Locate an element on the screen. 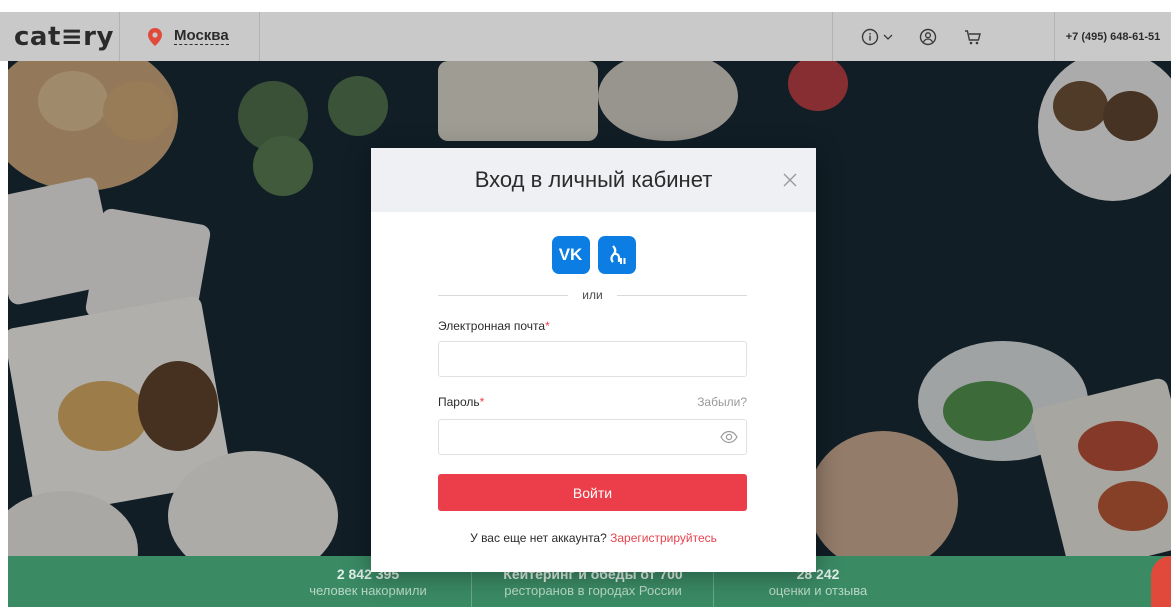 The image size is (1171, 607). social-login-buttons: VK is located at coordinates (593, 255).